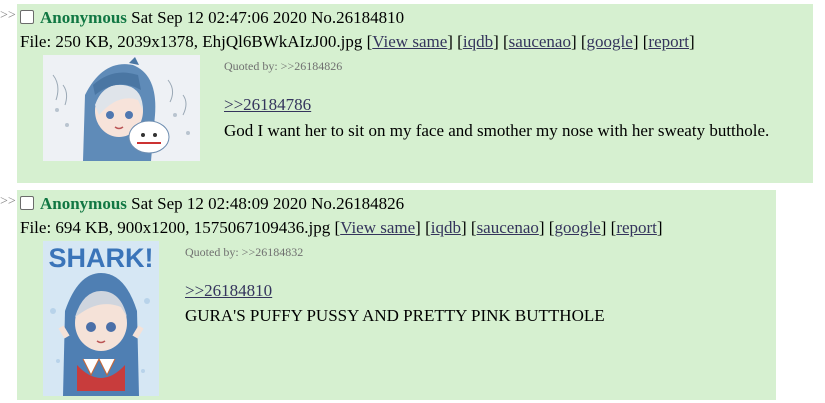 Image resolution: width=825 pixels, height=403 pixels. Describe the element at coordinates (228, 291) in the screenshot. I see `quote-link: >>26184810` at that location.